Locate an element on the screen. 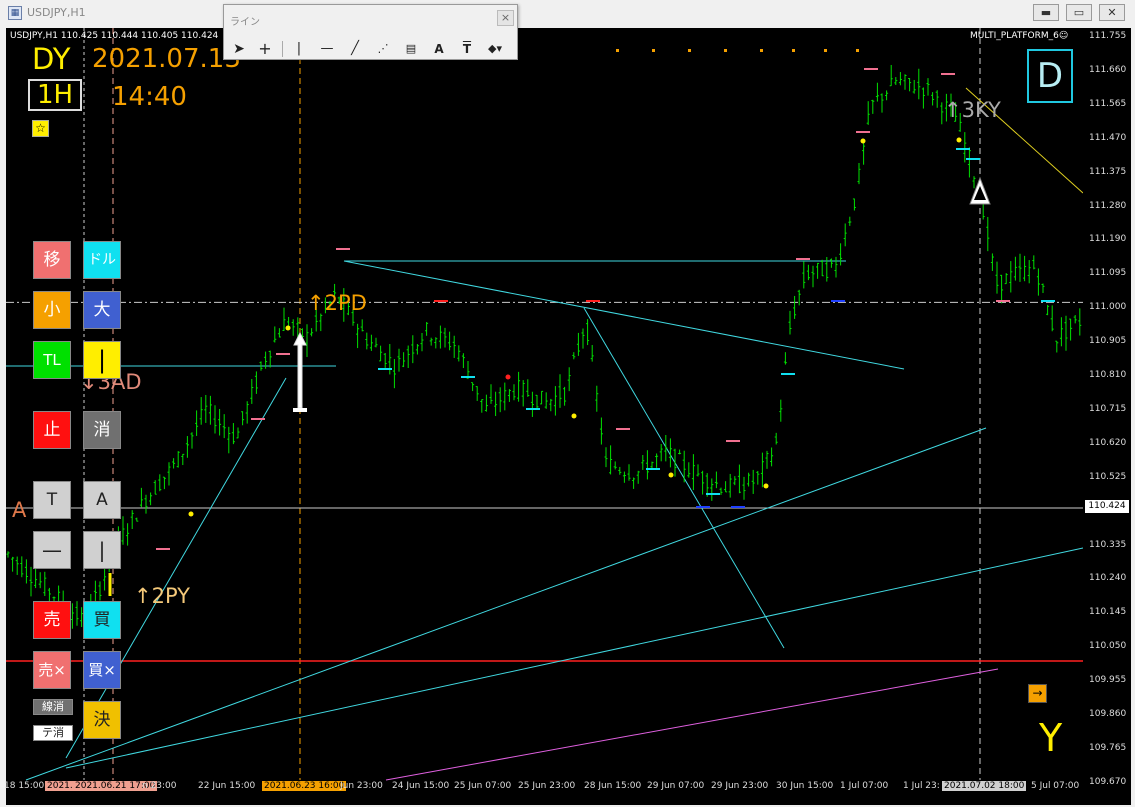 The image size is (1135, 807). price-tick-label: 110.810 is located at coordinates (1108, 375).